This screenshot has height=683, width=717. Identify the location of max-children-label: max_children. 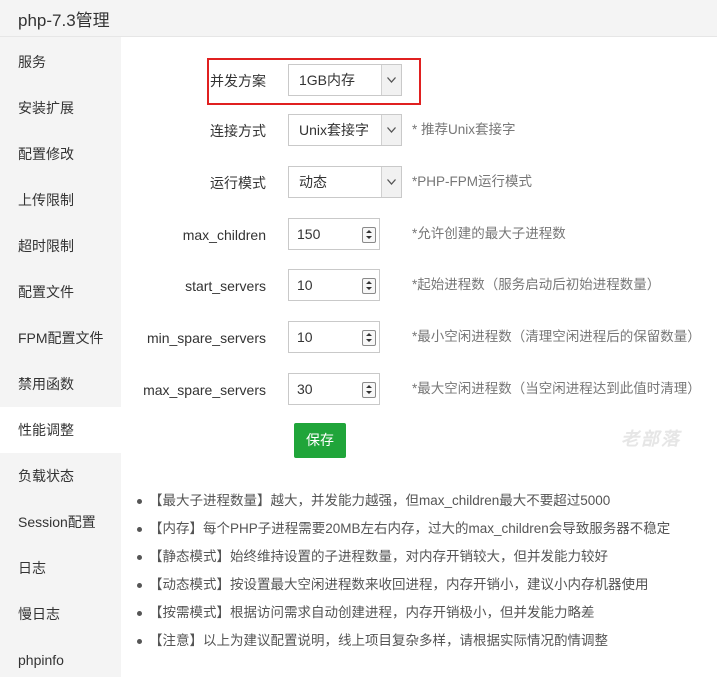
(224, 235).